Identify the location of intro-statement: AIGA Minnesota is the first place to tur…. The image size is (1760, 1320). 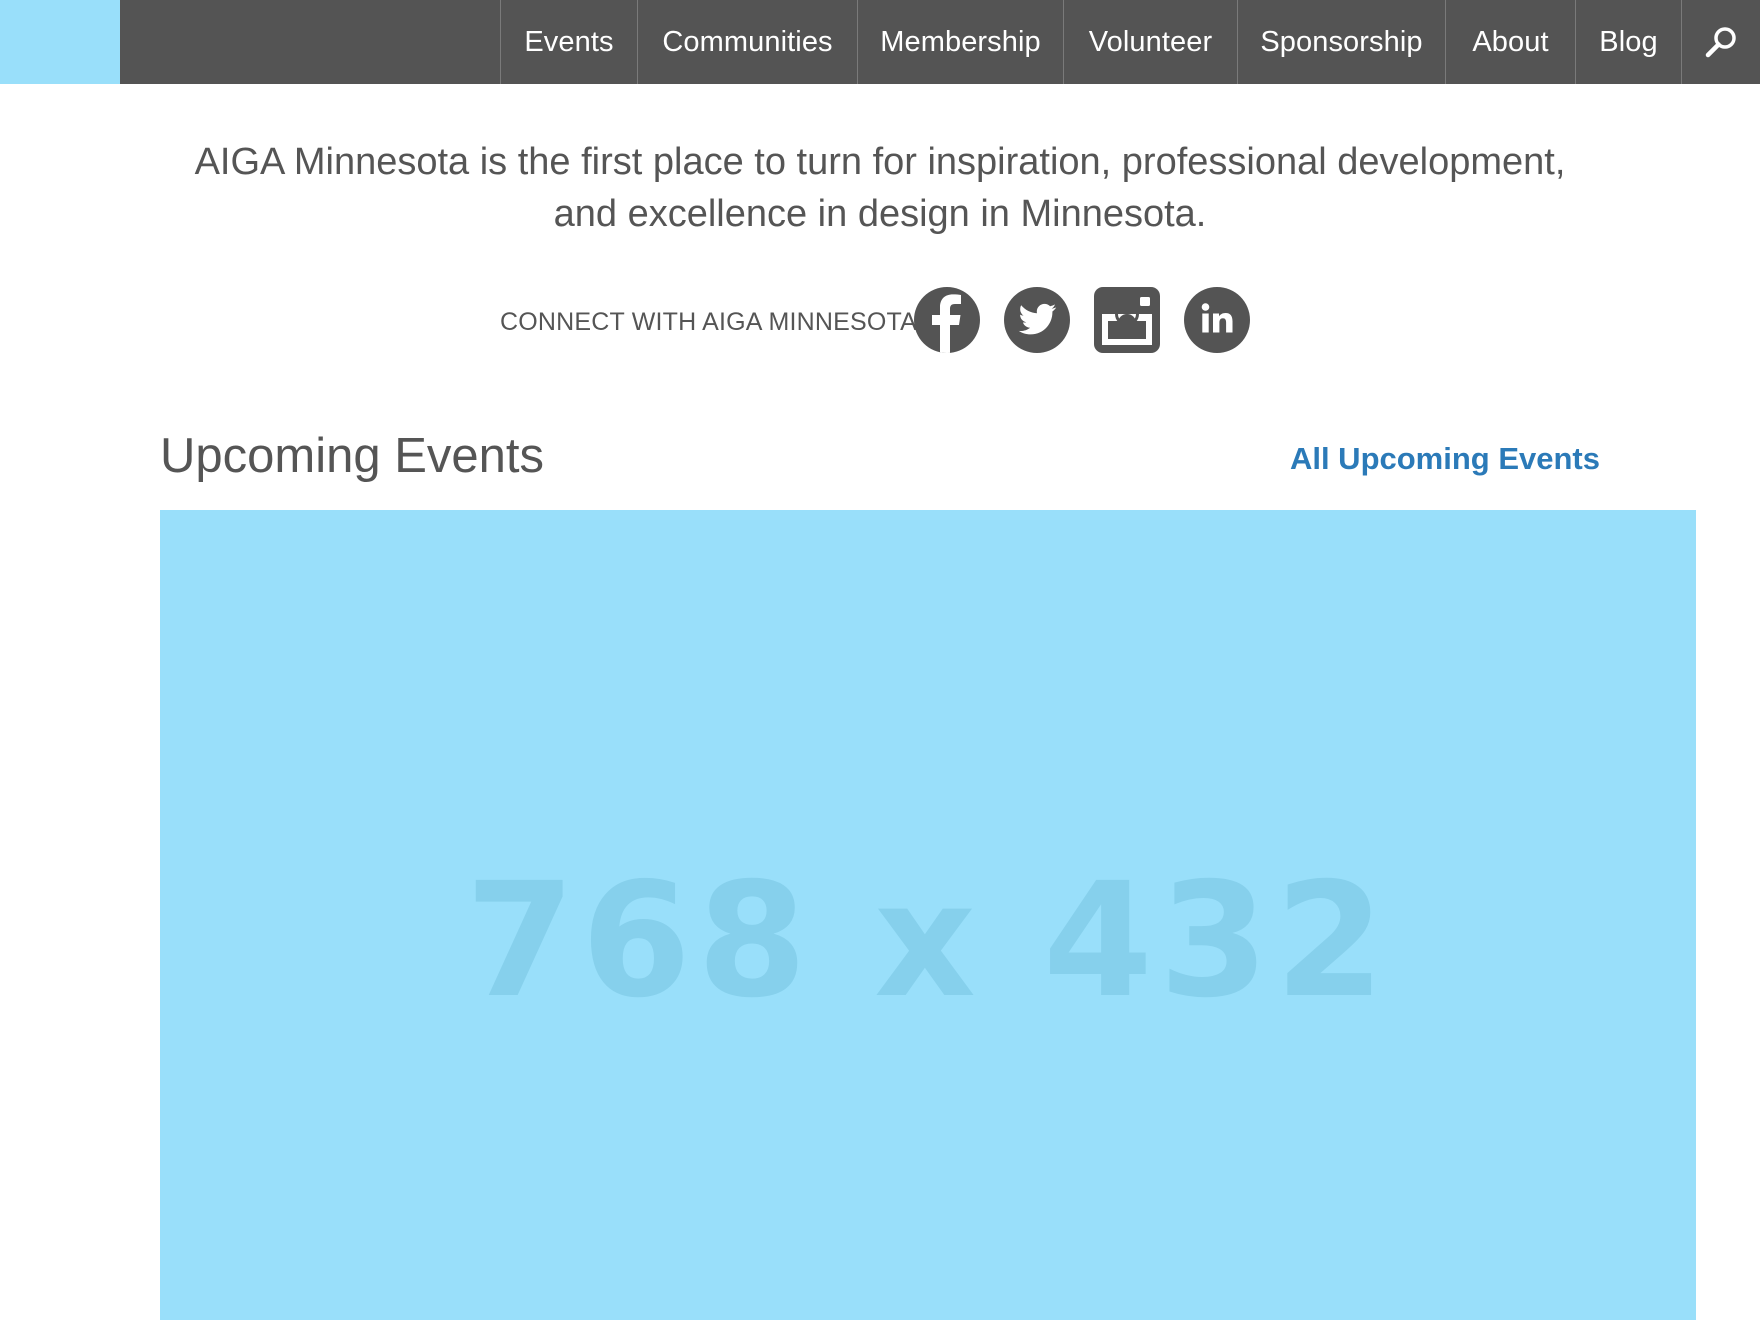
(880, 188).